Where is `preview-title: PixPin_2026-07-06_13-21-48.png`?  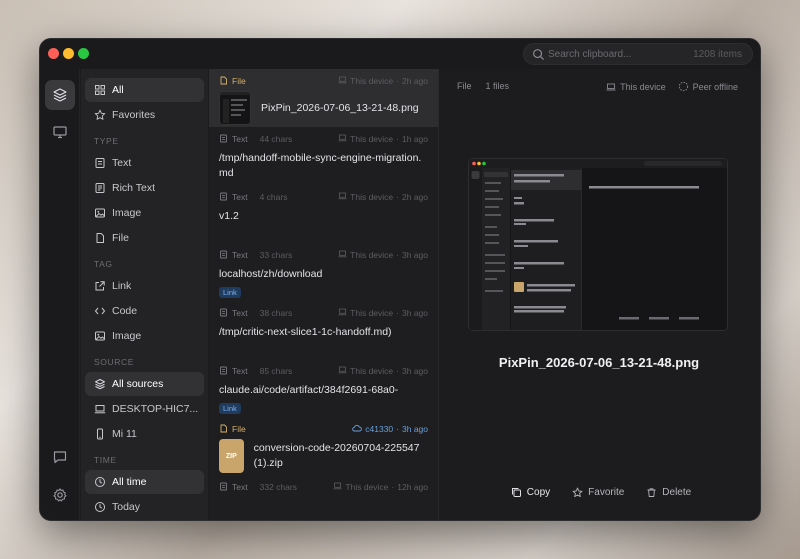 preview-title: PixPin_2026-07-06_13-21-48.png is located at coordinates (599, 362).